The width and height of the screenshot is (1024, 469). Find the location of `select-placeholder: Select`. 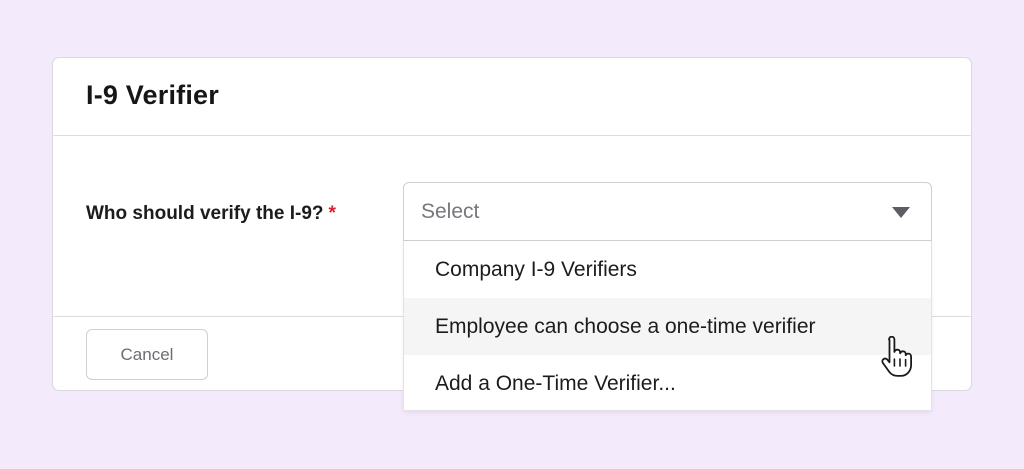

select-placeholder: Select is located at coordinates (450, 211).